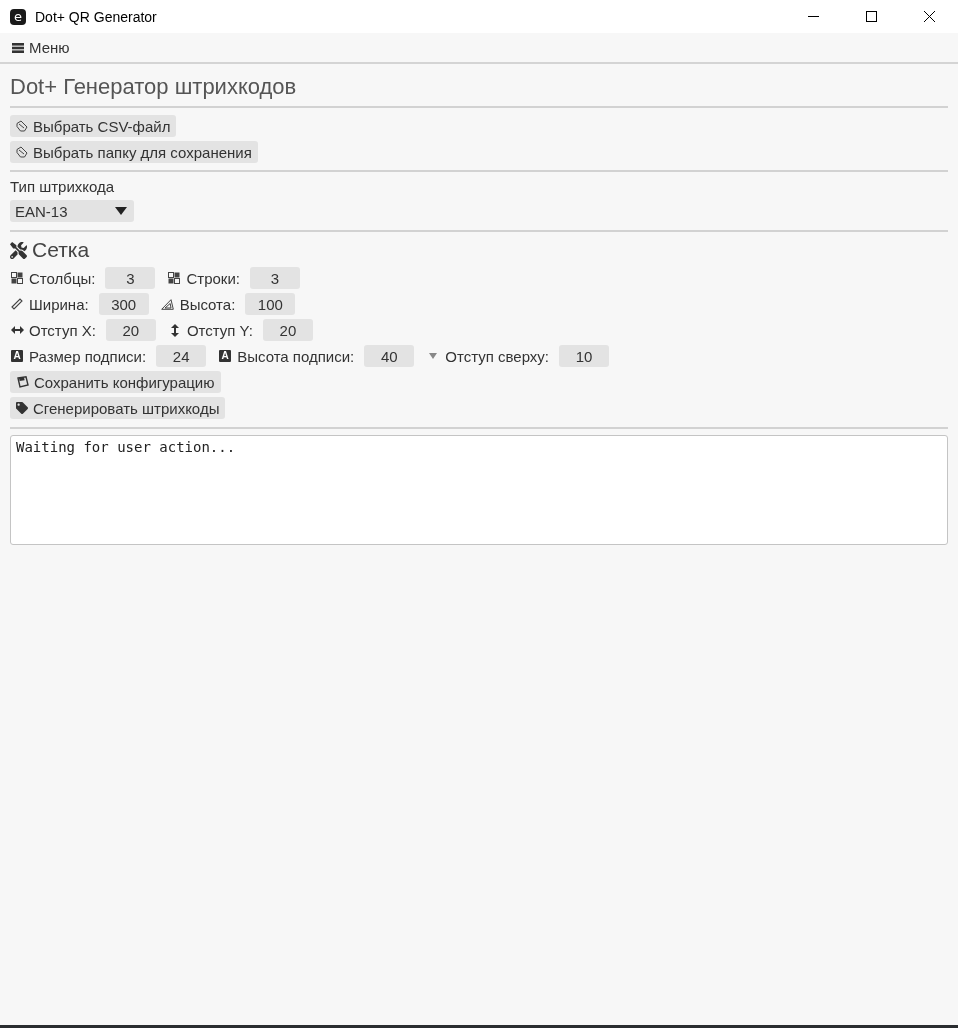 Image resolution: width=958 pixels, height=1028 pixels. Describe the element at coordinates (88, 356) in the screenshot. I see `field-label: Размер подписи:` at that location.